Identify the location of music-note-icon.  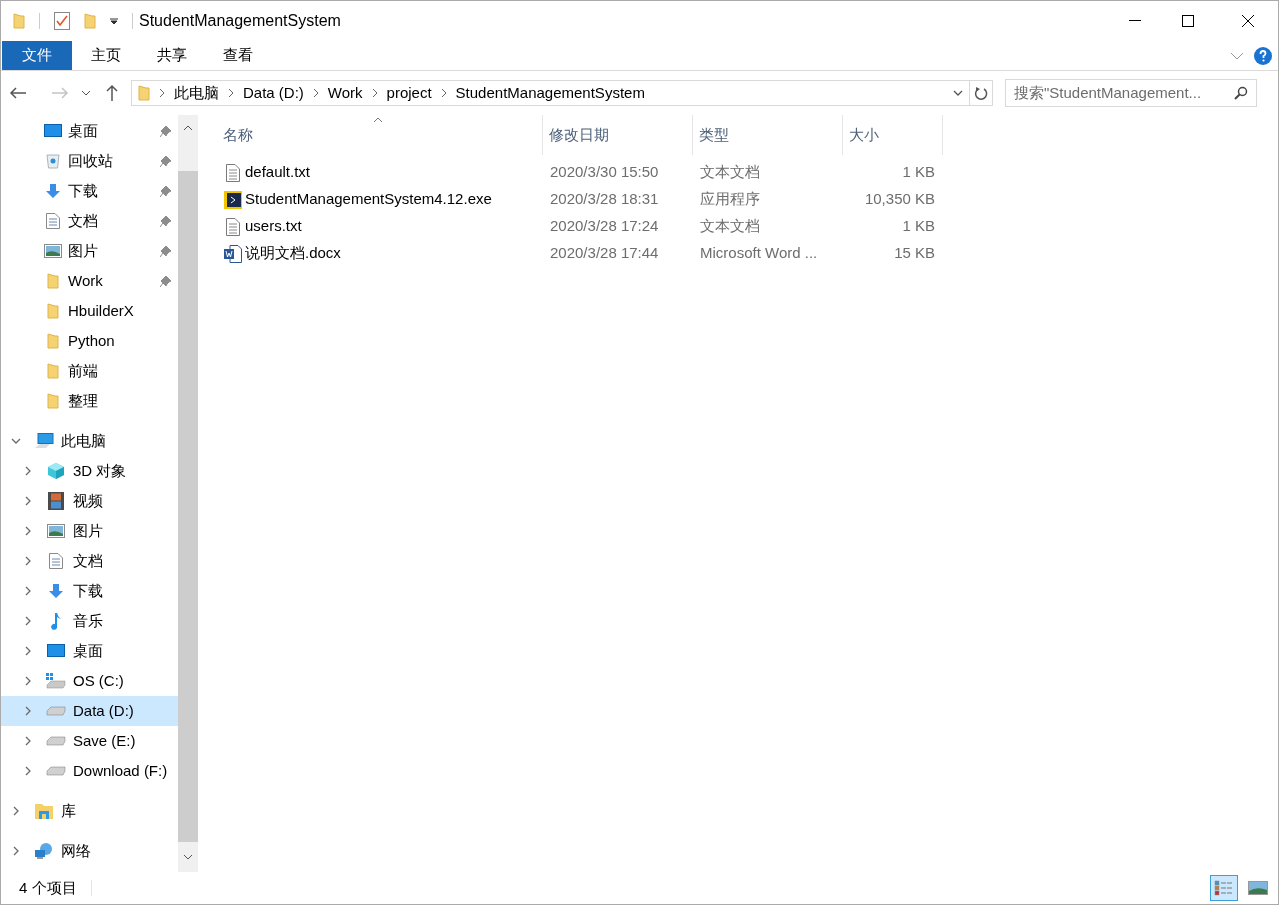
(56, 621).